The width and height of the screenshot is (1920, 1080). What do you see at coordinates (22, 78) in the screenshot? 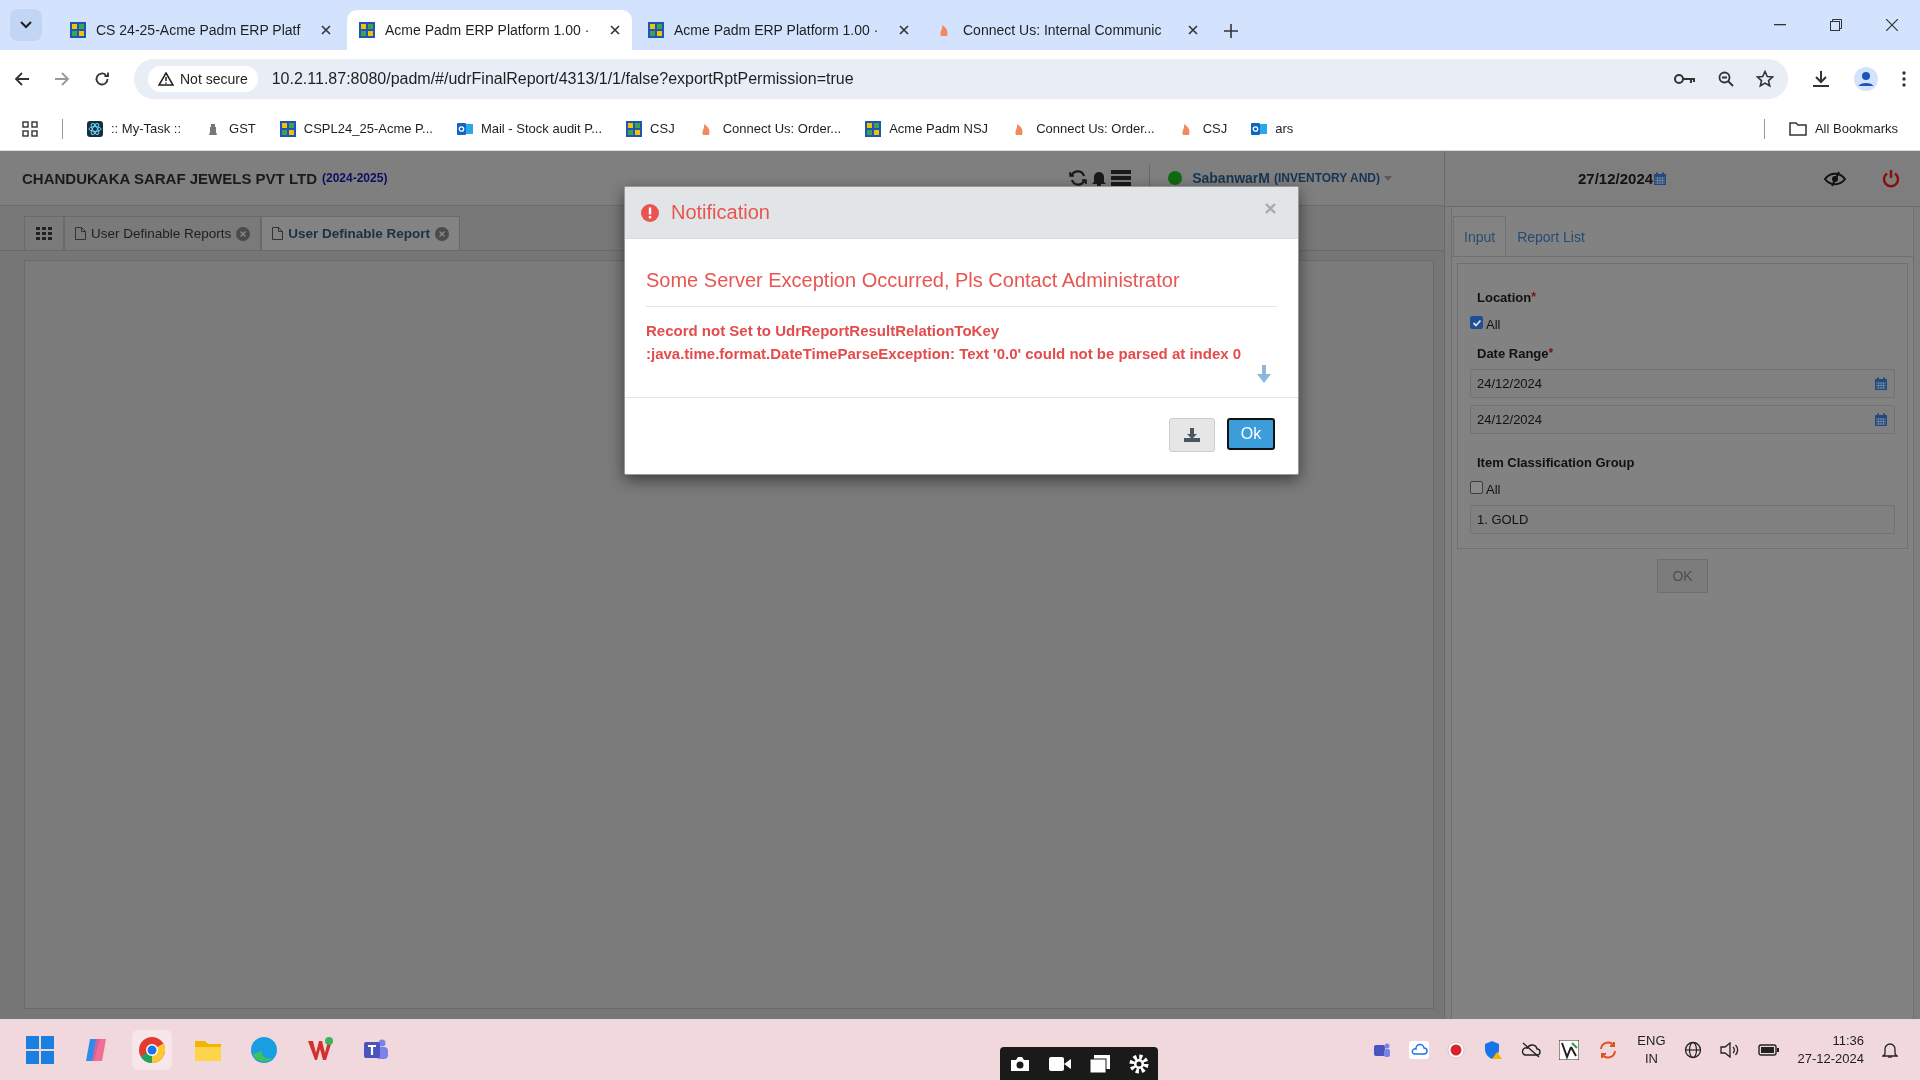
I see `back-arrow-icon` at bounding box center [22, 78].